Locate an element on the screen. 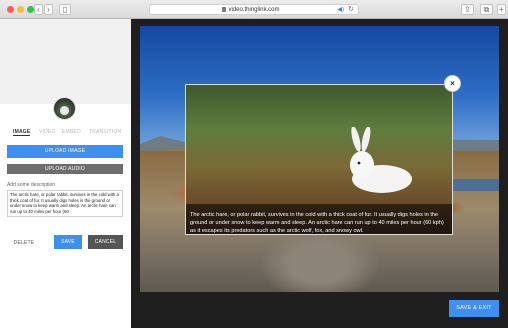 This screenshot has width=508, height=328. sidebar-icon: ▯ is located at coordinates (65, 9).